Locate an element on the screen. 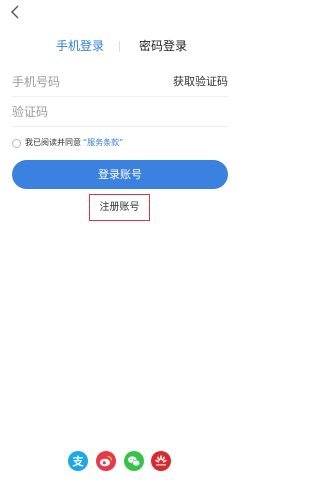 Image resolution: width=320 pixels, height=500 pixels. get-verification-code-button: 获取验证码 is located at coordinates (200, 82).